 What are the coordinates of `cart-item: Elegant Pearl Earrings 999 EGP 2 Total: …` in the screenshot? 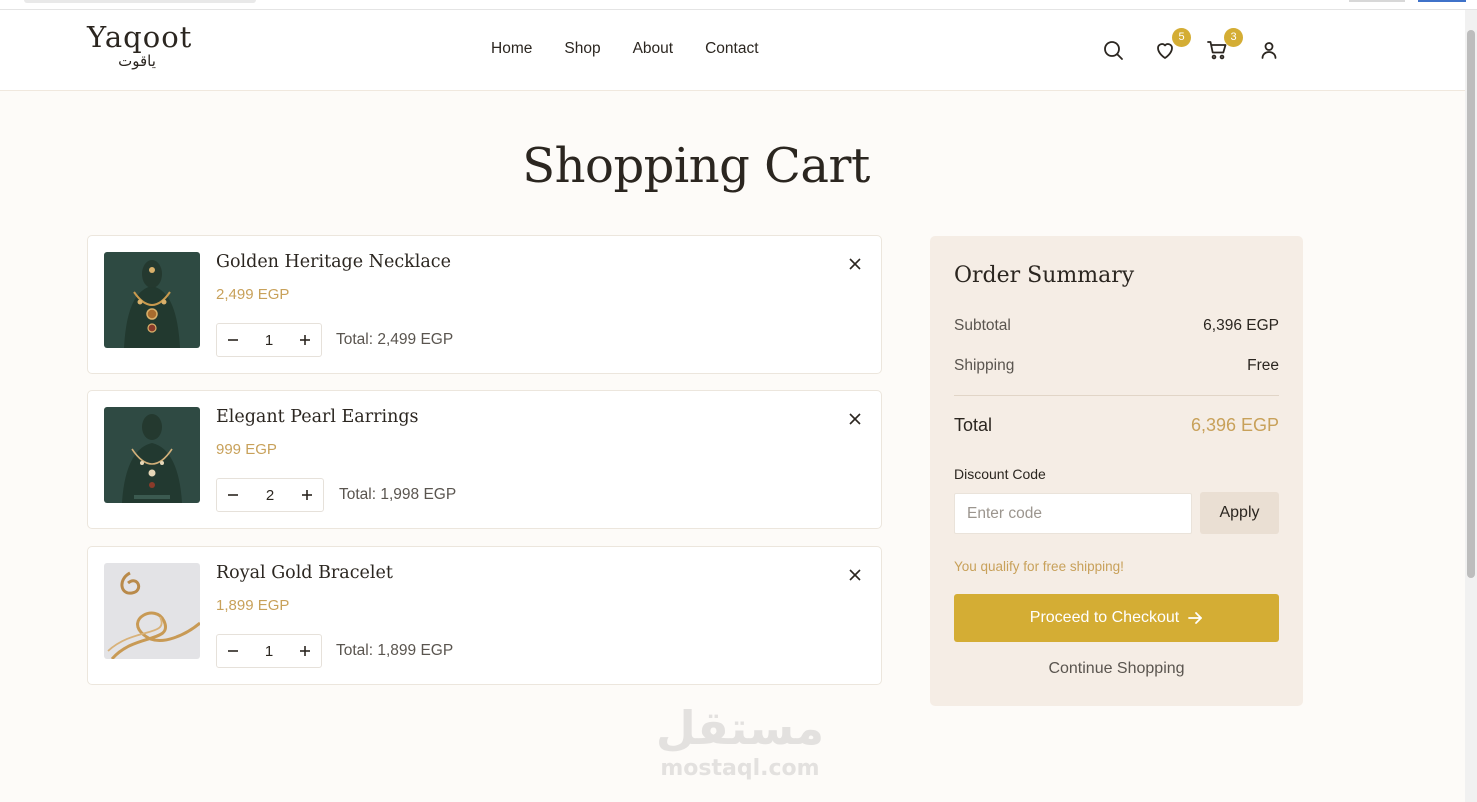 It's located at (484, 459).